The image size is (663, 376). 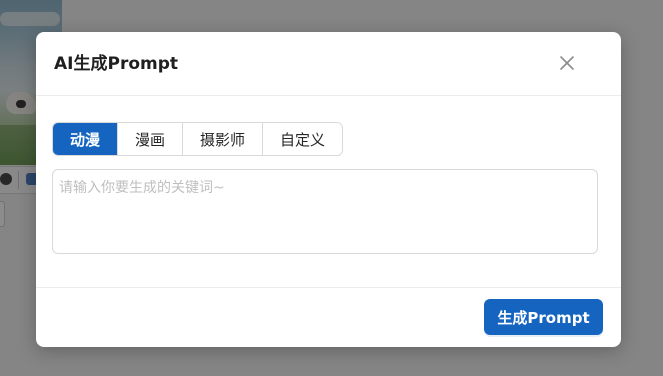 What do you see at coordinates (543, 317) in the screenshot?
I see `generate-prompt-button: 生成Prompt` at bounding box center [543, 317].